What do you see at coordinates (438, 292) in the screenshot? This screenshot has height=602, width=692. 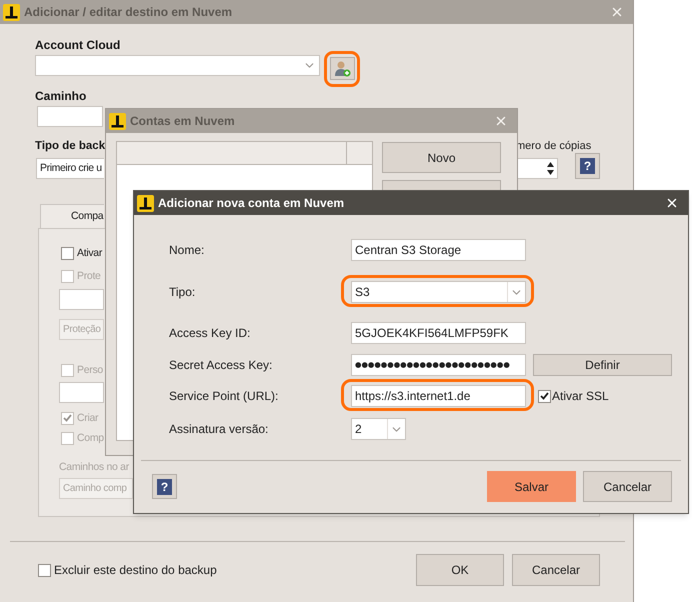 I see `dropdown: S3` at bounding box center [438, 292].